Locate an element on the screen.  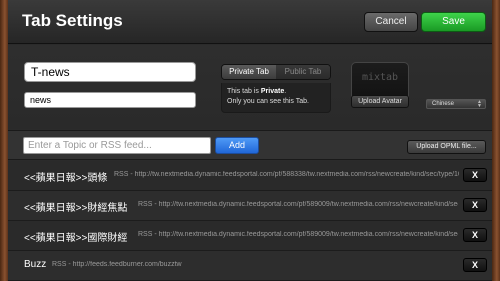
cancel-button: Cancel is located at coordinates (391, 22).